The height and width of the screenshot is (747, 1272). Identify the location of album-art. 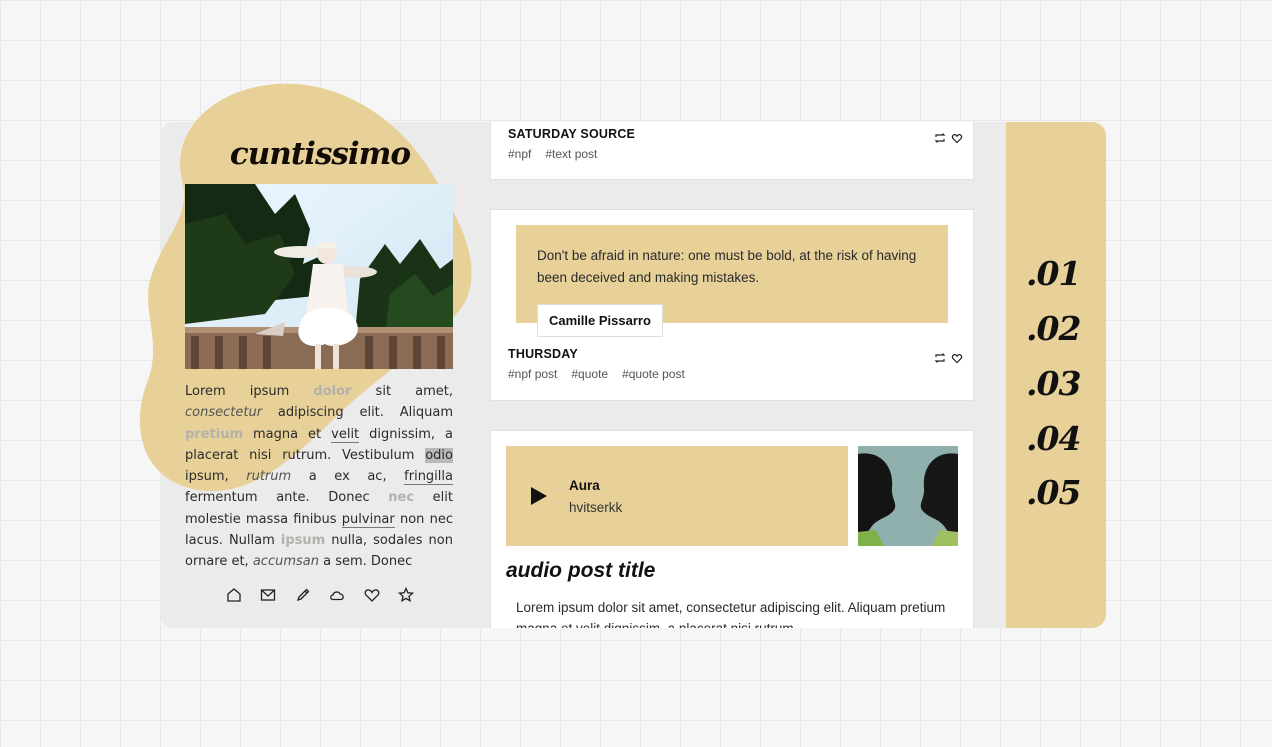
(908, 496).